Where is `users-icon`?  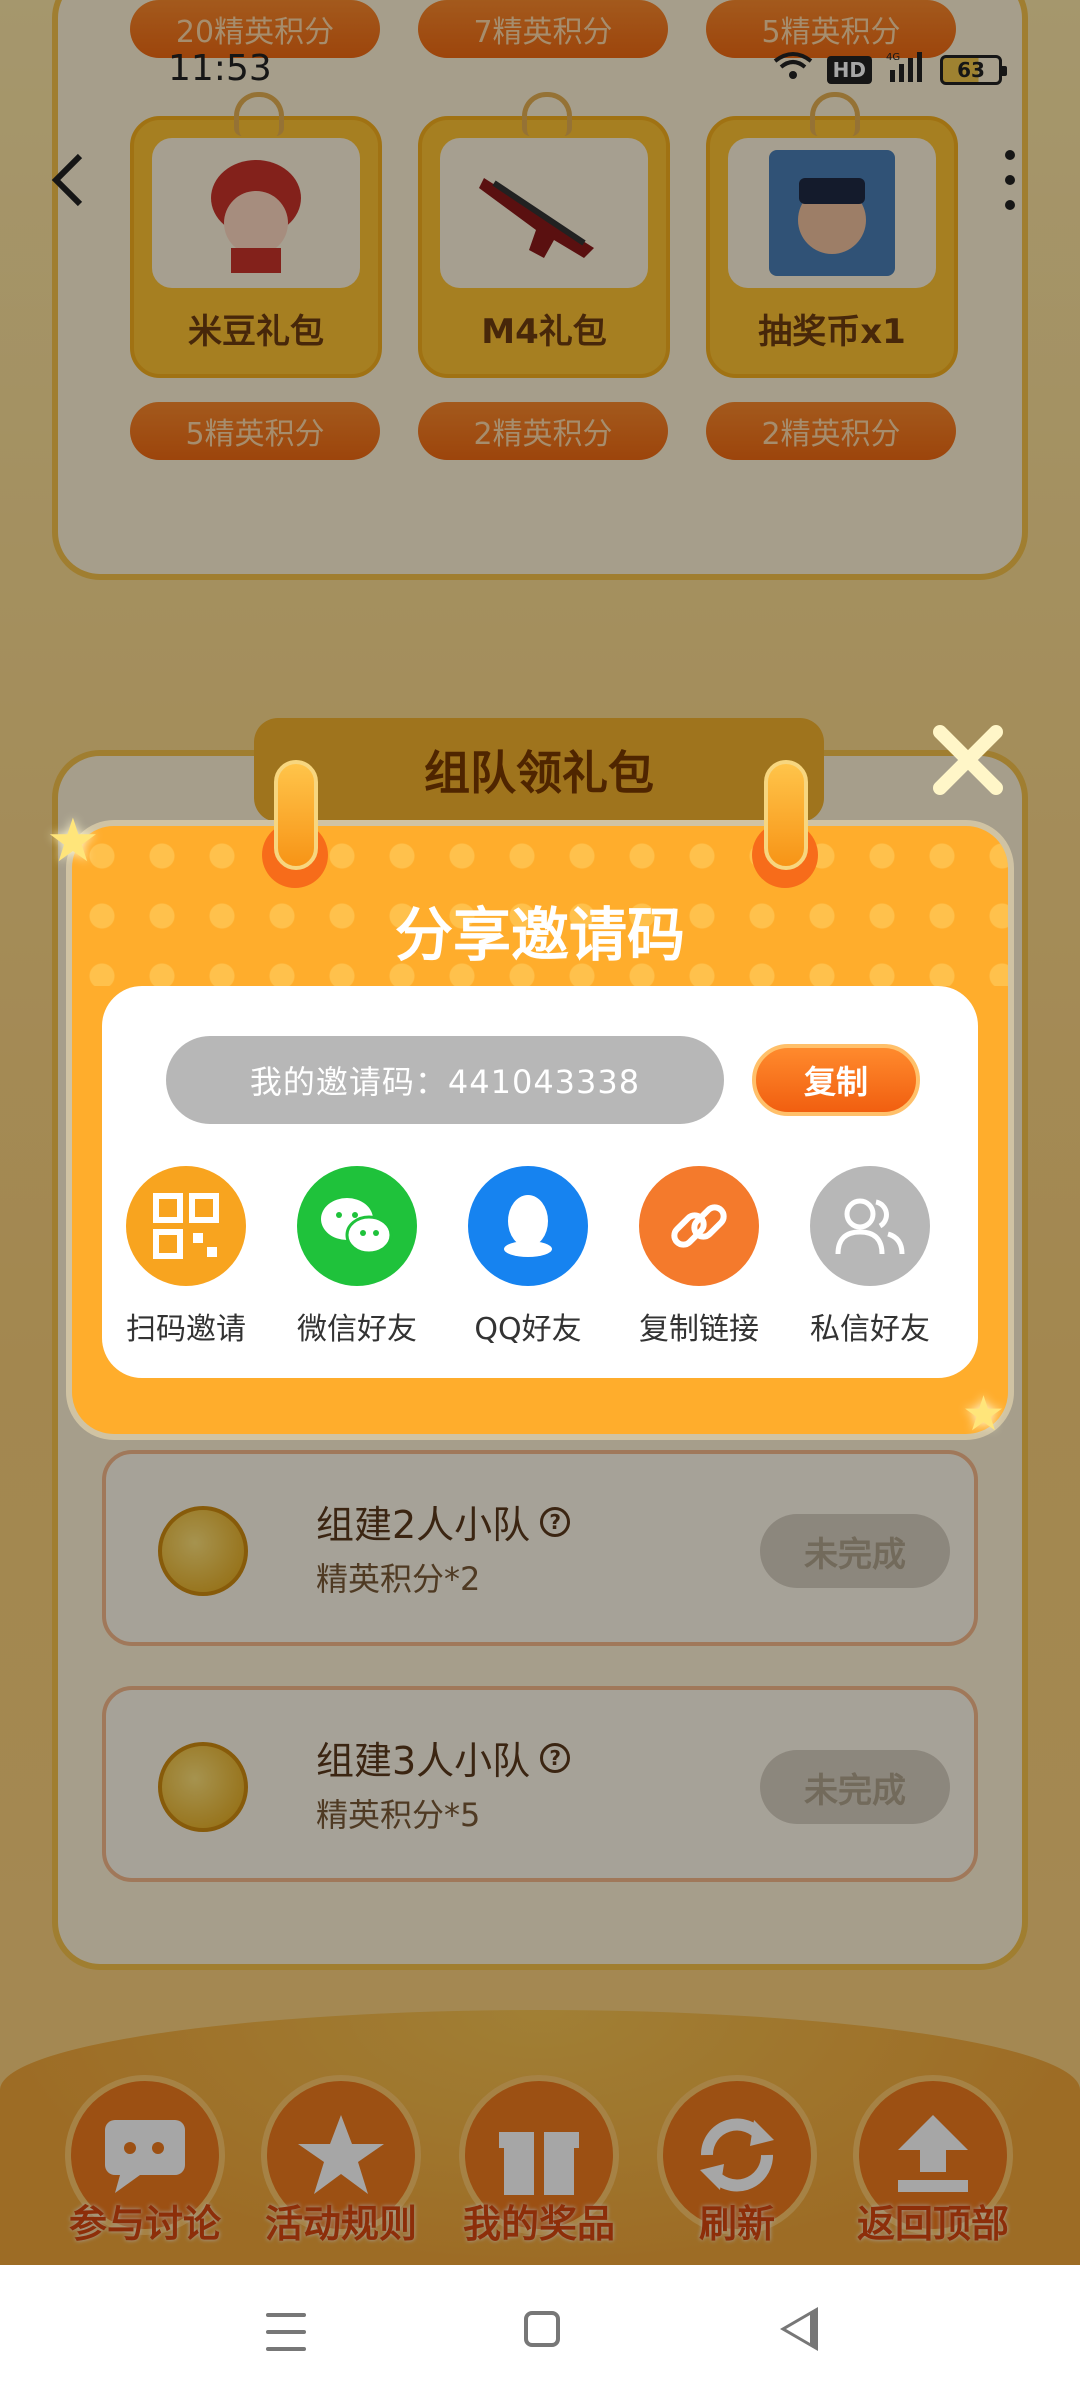 users-icon is located at coordinates (870, 1226).